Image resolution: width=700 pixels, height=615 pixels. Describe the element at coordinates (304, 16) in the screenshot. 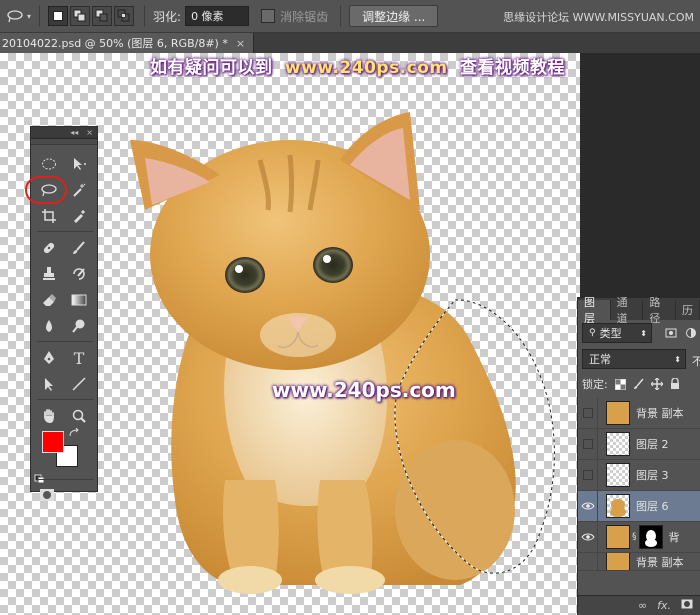

I see `antialias-label: 消除锯齿` at that location.